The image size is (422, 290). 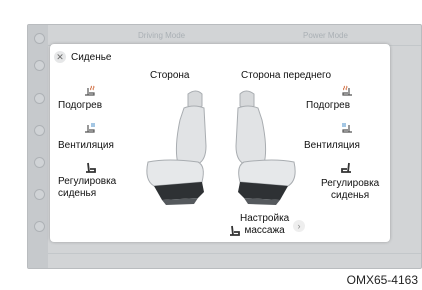 What do you see at coordinates (234, 230) in the screenshot?
I see `seat-massage-icon` at bounding box center [234, 230].